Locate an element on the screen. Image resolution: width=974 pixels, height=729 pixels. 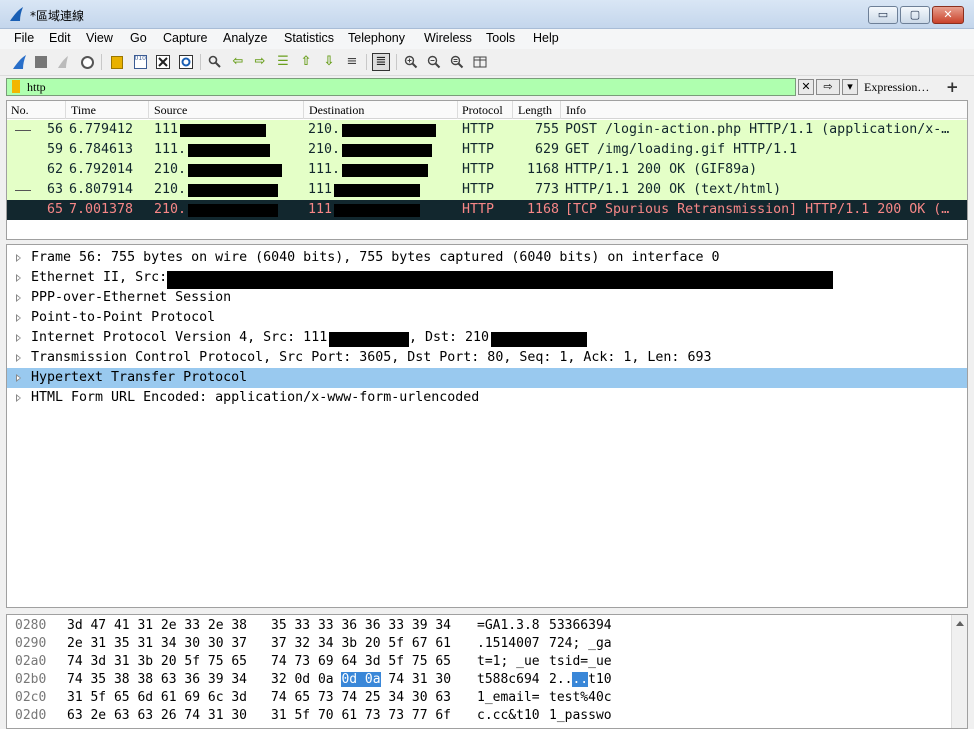
selected-bytes: 0d 0a is located at coordinates (361, 679).